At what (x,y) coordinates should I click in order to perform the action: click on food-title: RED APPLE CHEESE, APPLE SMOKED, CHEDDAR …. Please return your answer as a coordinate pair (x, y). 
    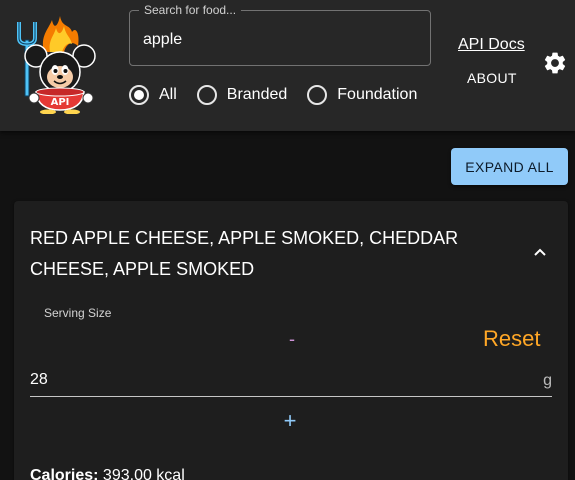
    Looking at the image, I should click on (260, 254).